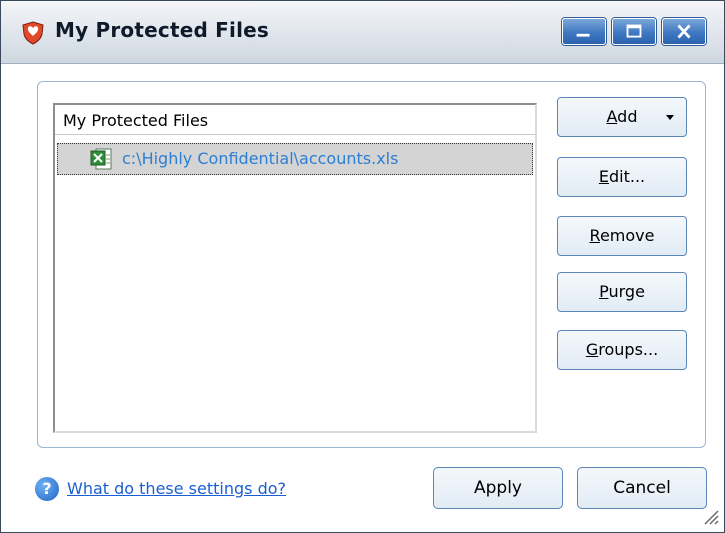 This screenshot has height=533, width=725. I want to click on help-link: What do these settings do?, so click(176, 488).